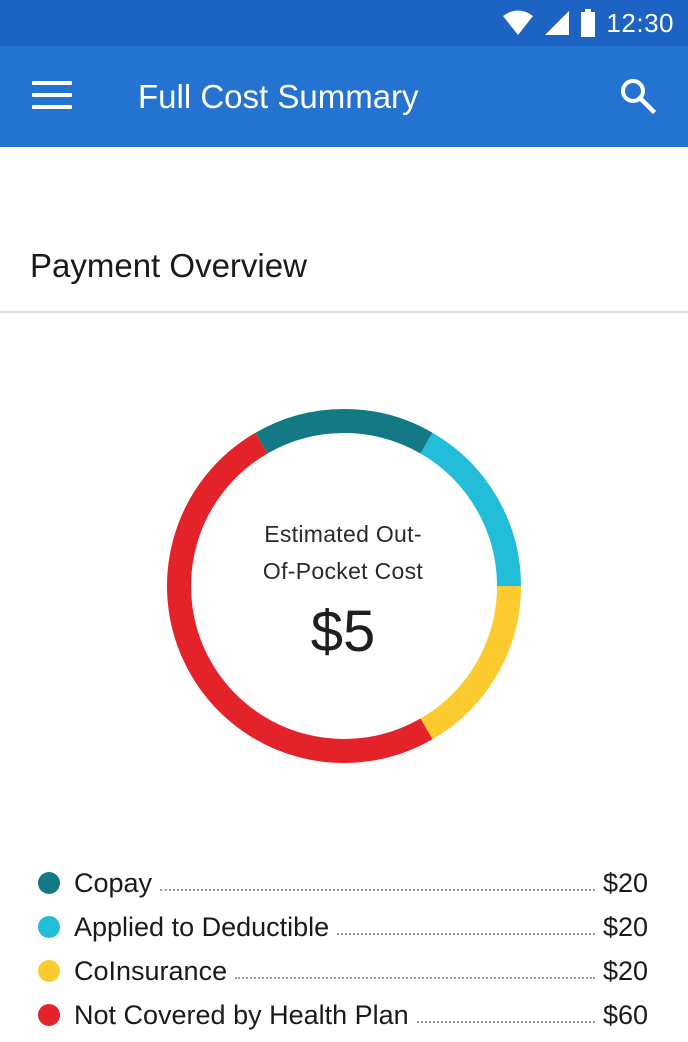 The image size is (688, 1042). What do you see at coordinates (343, 571) in the screenshot?
I see `summary-label-line2: Of-Pocket Cost` at bounding box center [343, 571].